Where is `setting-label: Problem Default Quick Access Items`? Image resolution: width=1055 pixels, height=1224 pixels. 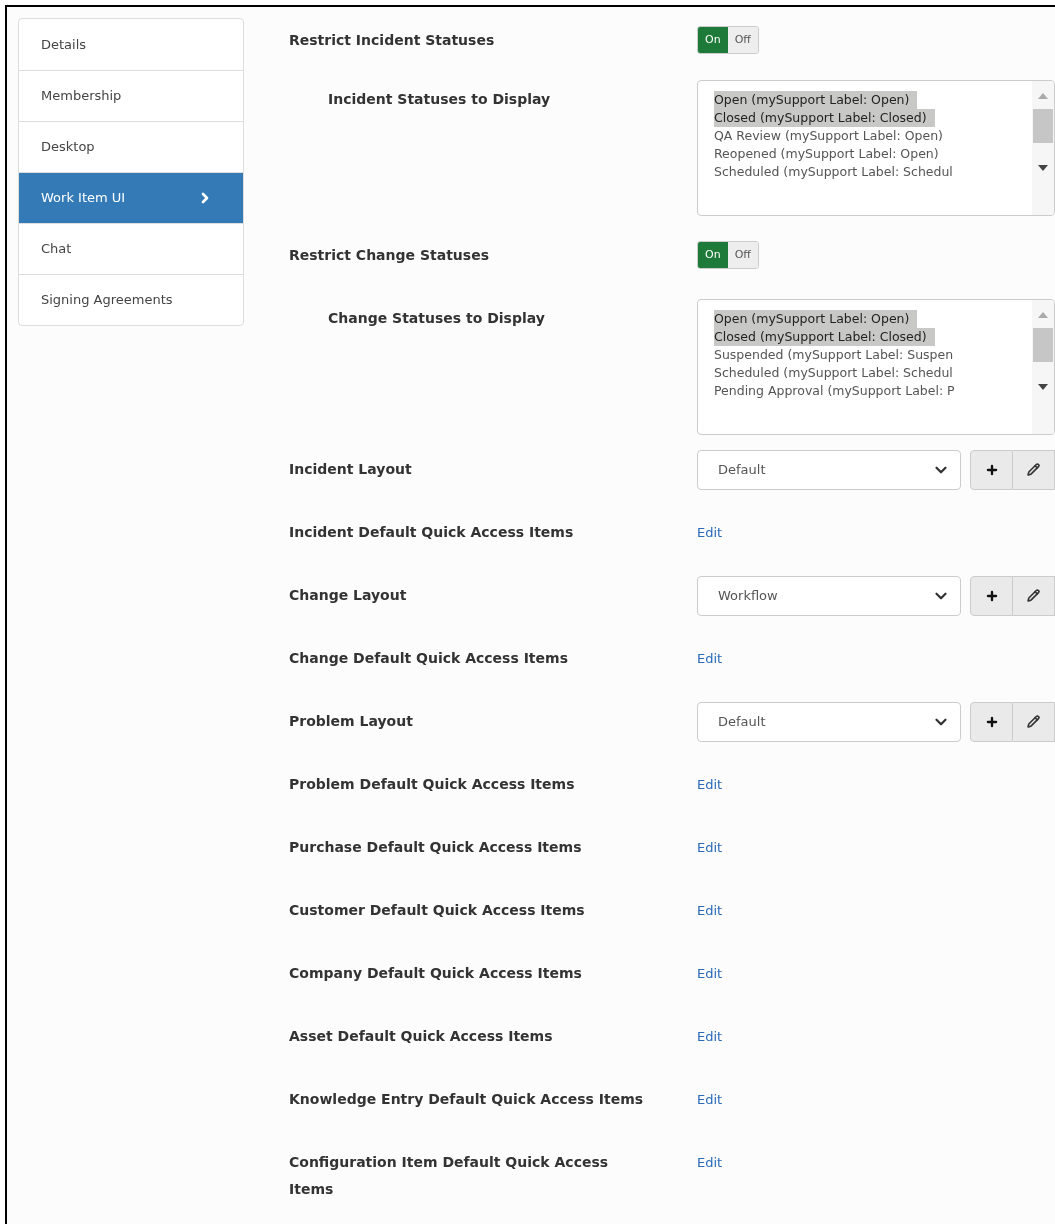
setting-label: Problem Default Quick Access Items is located at coordinates (432, 784).